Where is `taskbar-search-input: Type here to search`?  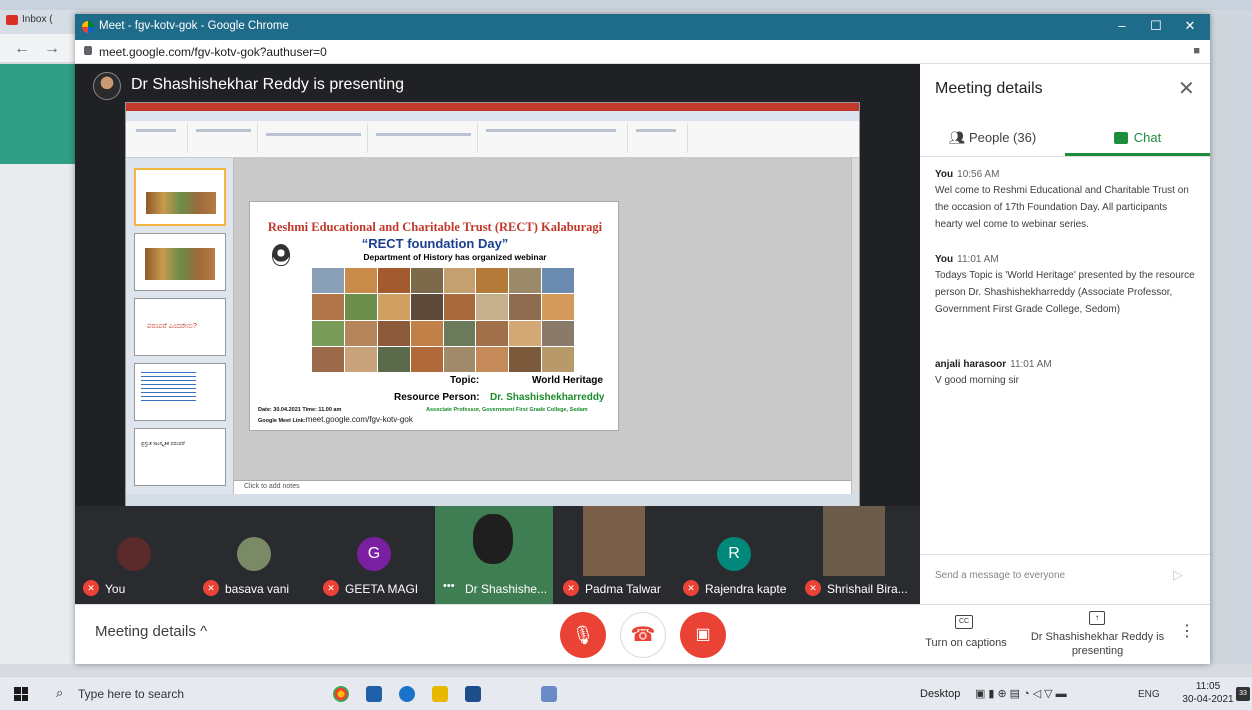 taskbar-search-input: Type here to search is located at coordinates (131, 694).